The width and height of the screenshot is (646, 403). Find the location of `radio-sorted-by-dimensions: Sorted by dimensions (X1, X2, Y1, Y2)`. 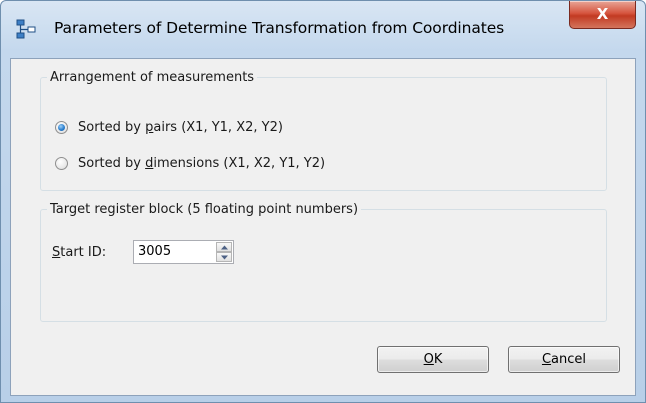

radio-sorted-by-dimensions: Sorted by dimensions (X1, X2, Y1, Y2) is located at coordinates (190, 163).